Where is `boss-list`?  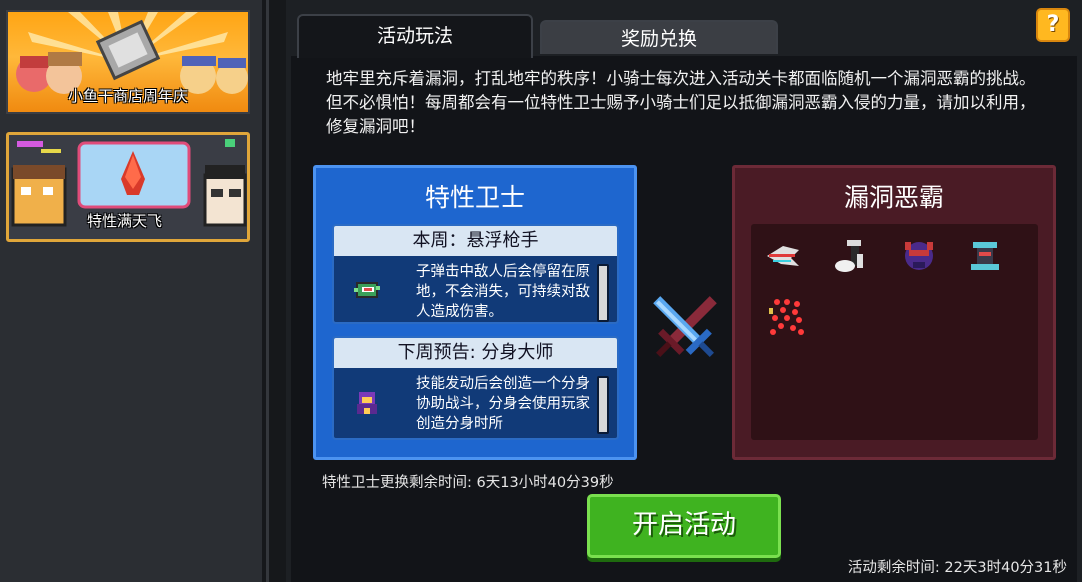
boss-list is located at coordinates (894, 332).